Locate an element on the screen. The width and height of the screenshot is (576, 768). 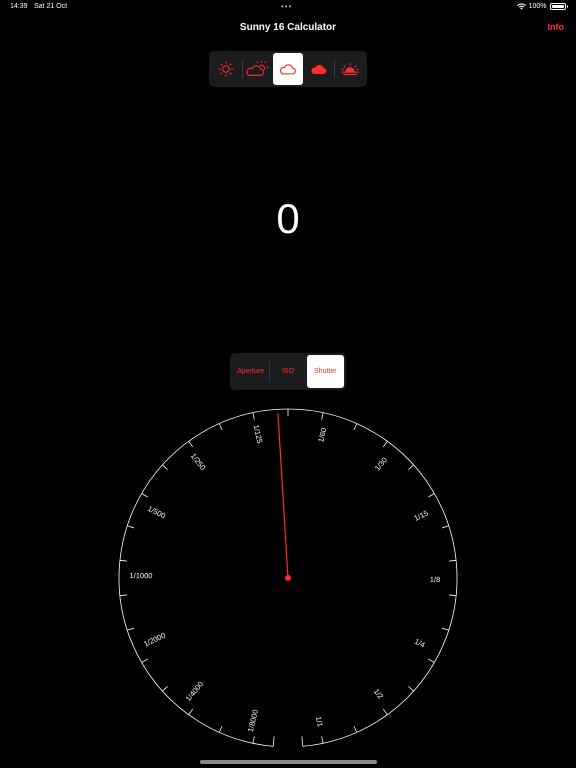
dial-label: 1/8000 is located at coordinates (253, 721).